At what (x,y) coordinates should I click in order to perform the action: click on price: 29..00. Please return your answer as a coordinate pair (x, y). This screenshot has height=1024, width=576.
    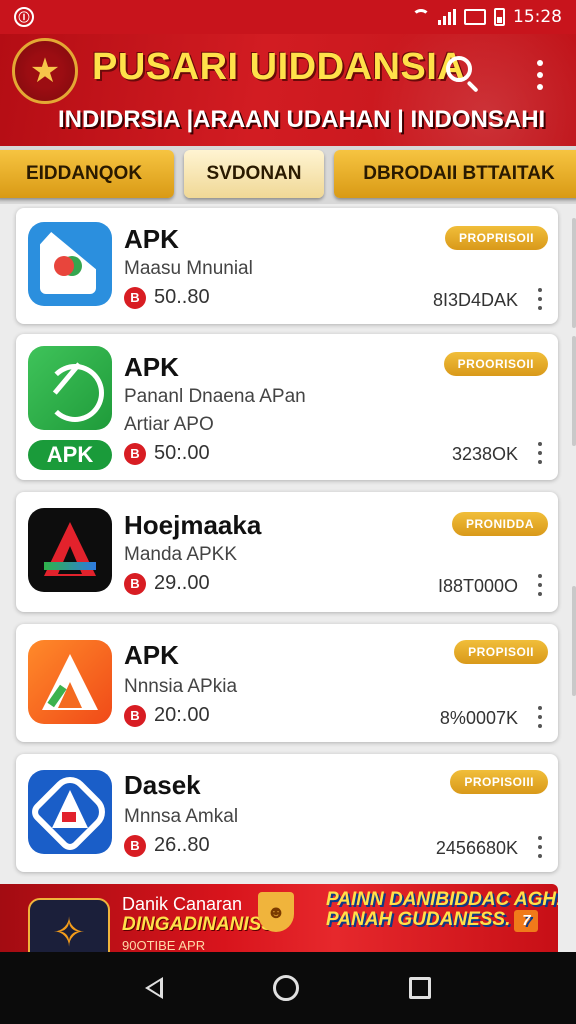
    Looking at the image, I should click on (182, 583).